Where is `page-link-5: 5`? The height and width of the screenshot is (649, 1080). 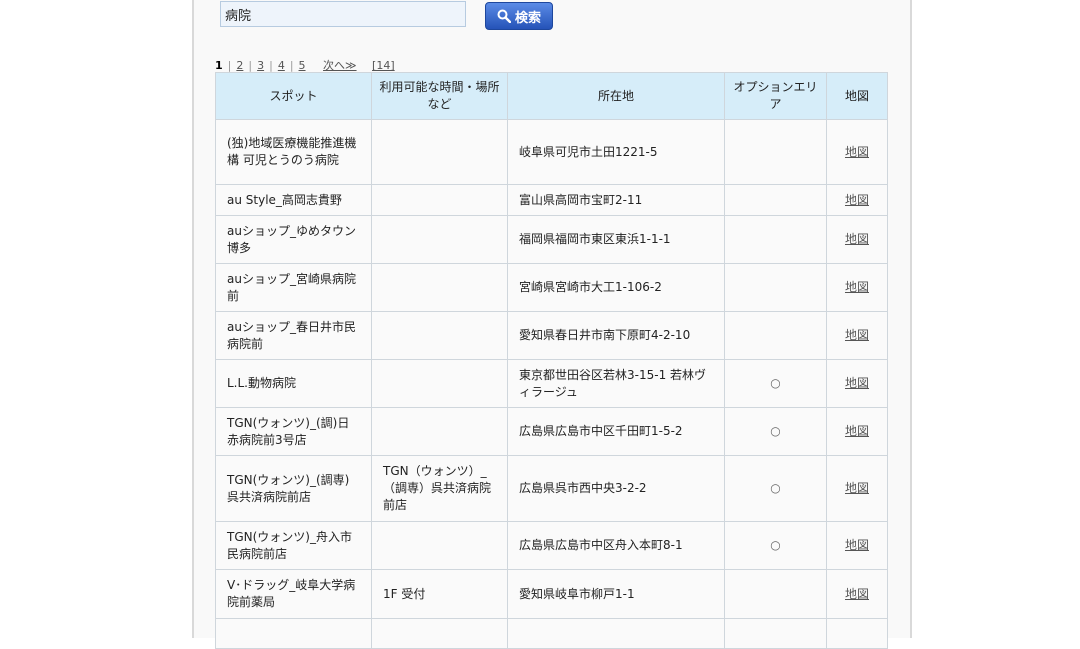
page-link-5: 5 is located at coordinates (302, 65).